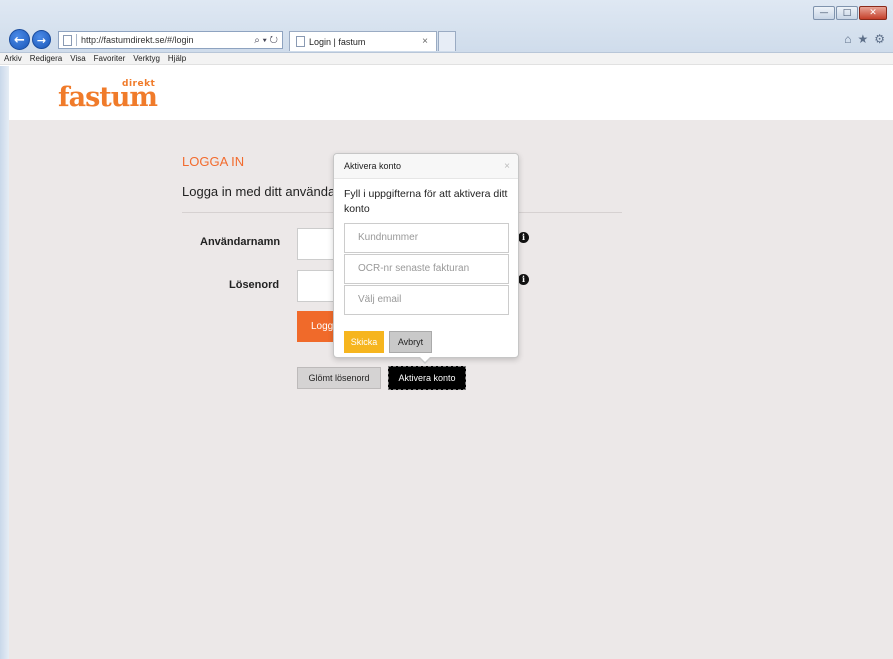 This screenshot has height=659, width=893. What do you see at coordinates (373, 166) in the screenshot?
I see `popover-title: Aktivera konto` at bounding box center [373, 166].